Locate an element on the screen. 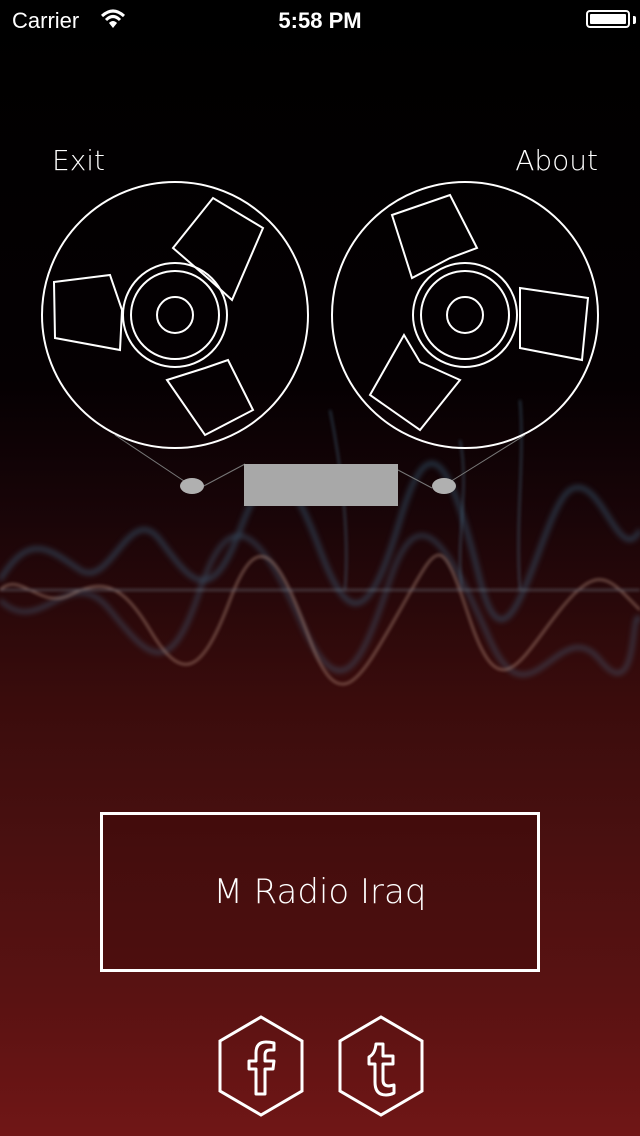 This screenshot has width=640, height=1136. station-name: M Radio Iraq is located at coordinates (320, 892).